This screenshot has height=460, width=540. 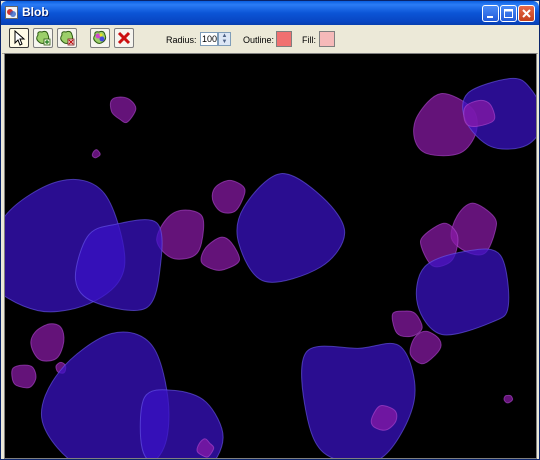 I want to click on title-bar: Blob, so click(x=270, y=13).